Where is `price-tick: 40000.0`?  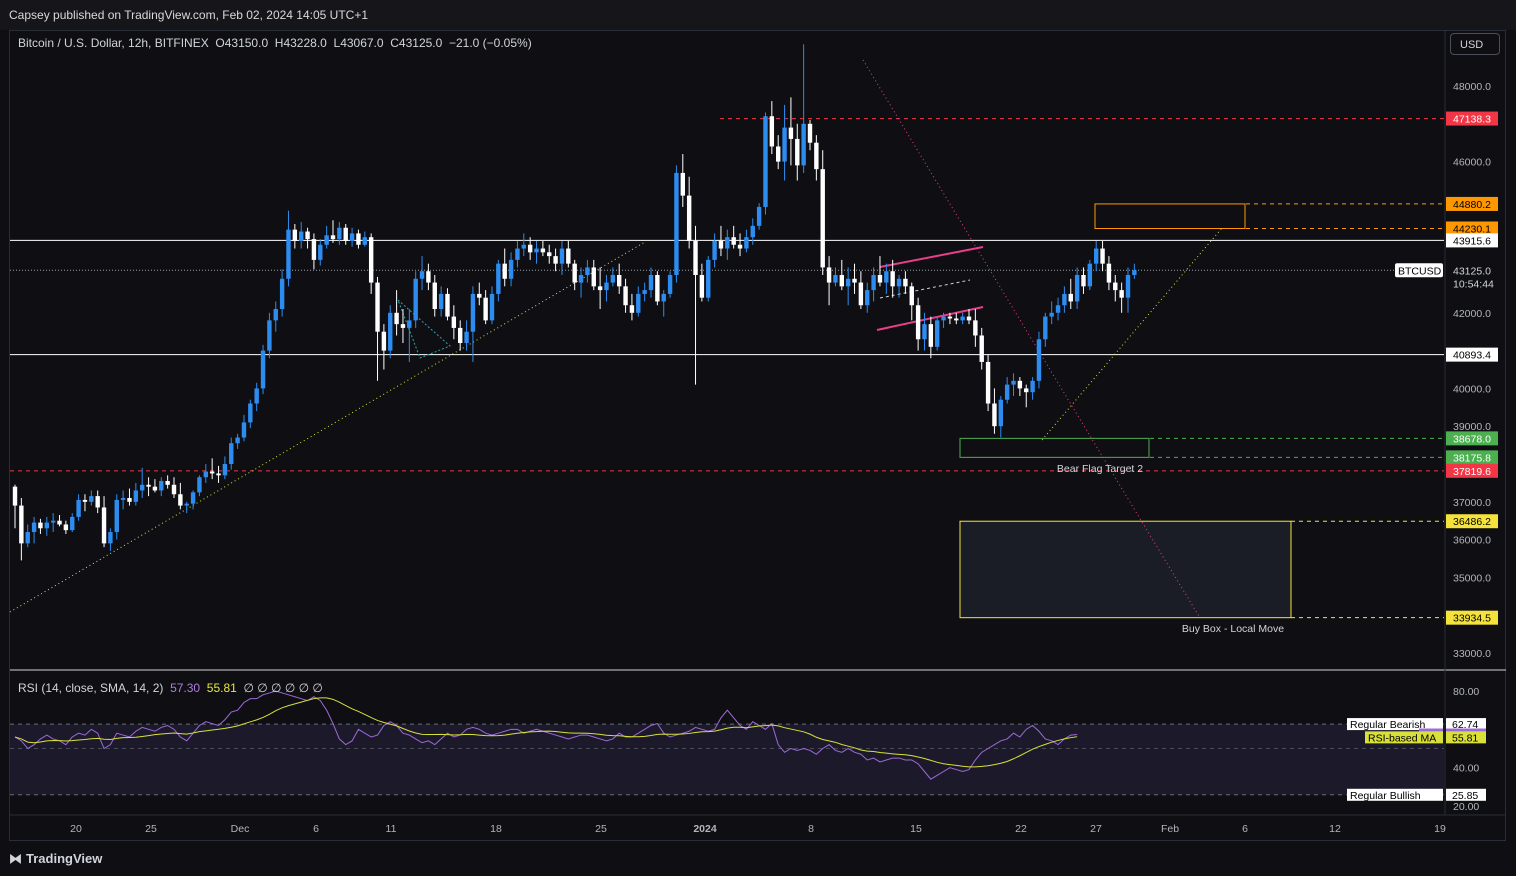 price-tick: 40000.0 is located at coordinates (1472, 389).